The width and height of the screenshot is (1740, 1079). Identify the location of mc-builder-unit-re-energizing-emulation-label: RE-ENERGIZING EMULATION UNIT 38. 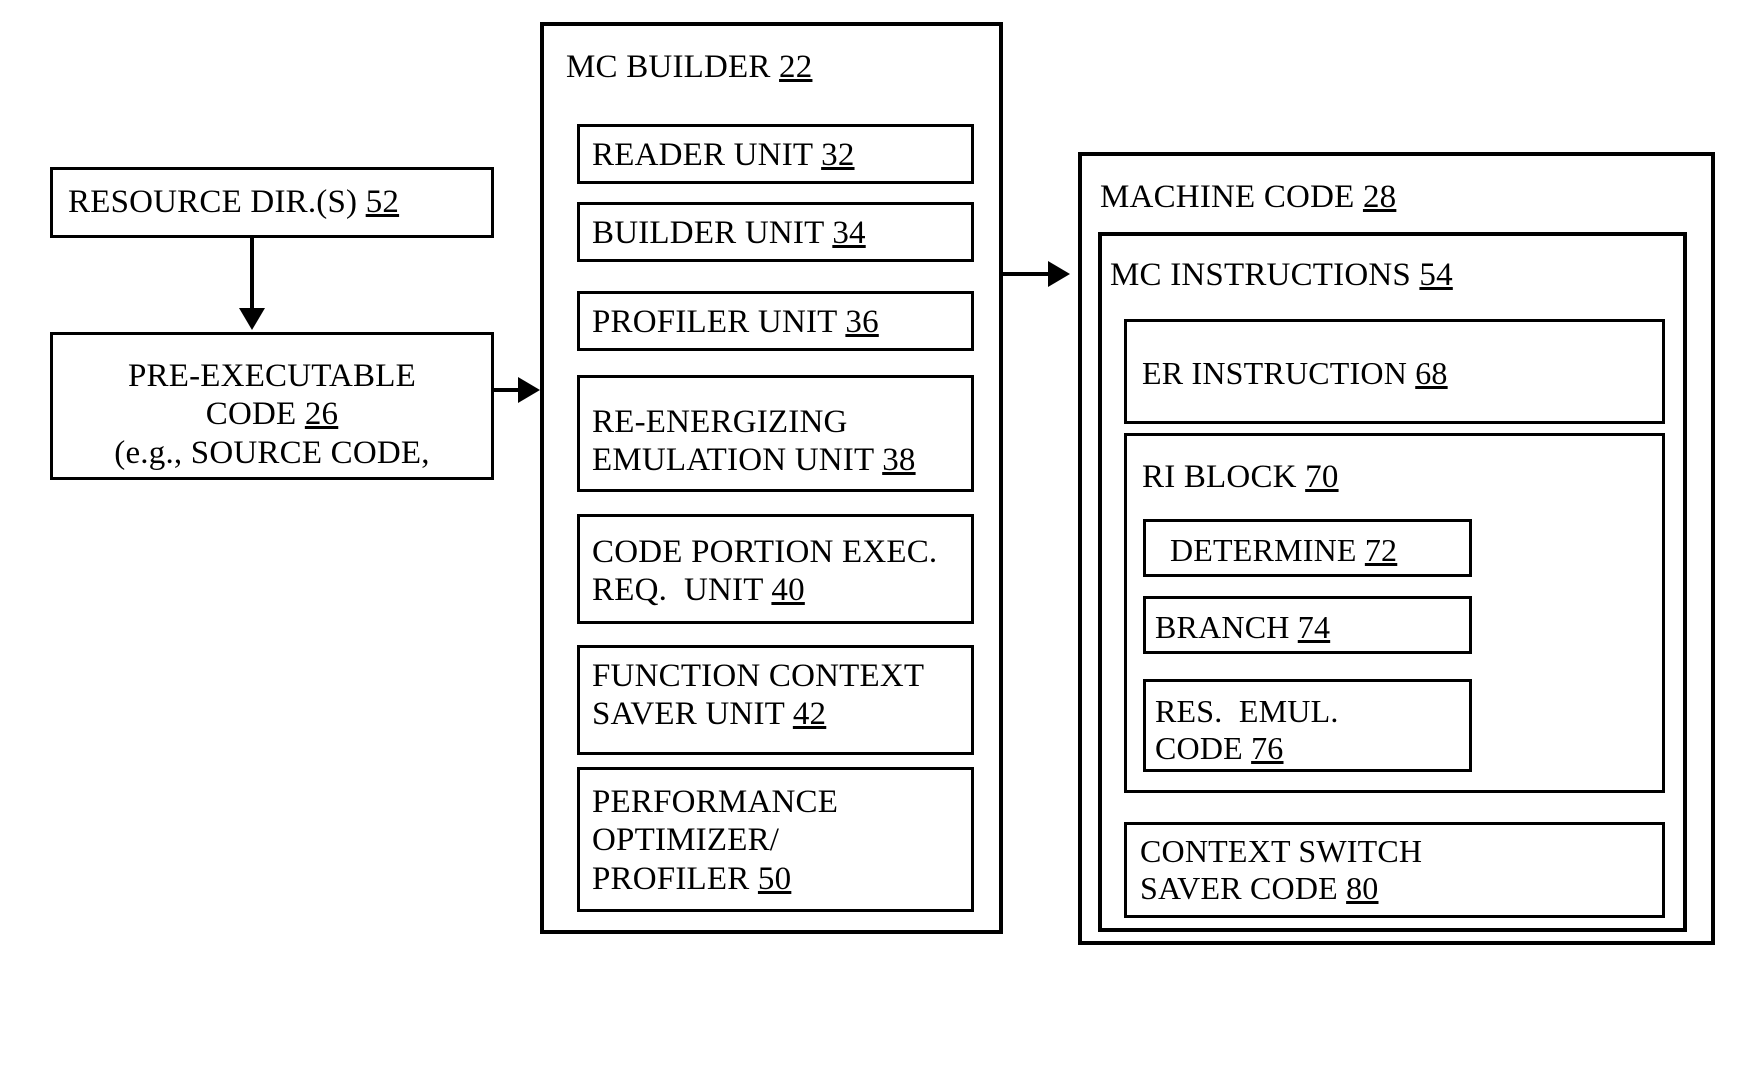
(754, 441).